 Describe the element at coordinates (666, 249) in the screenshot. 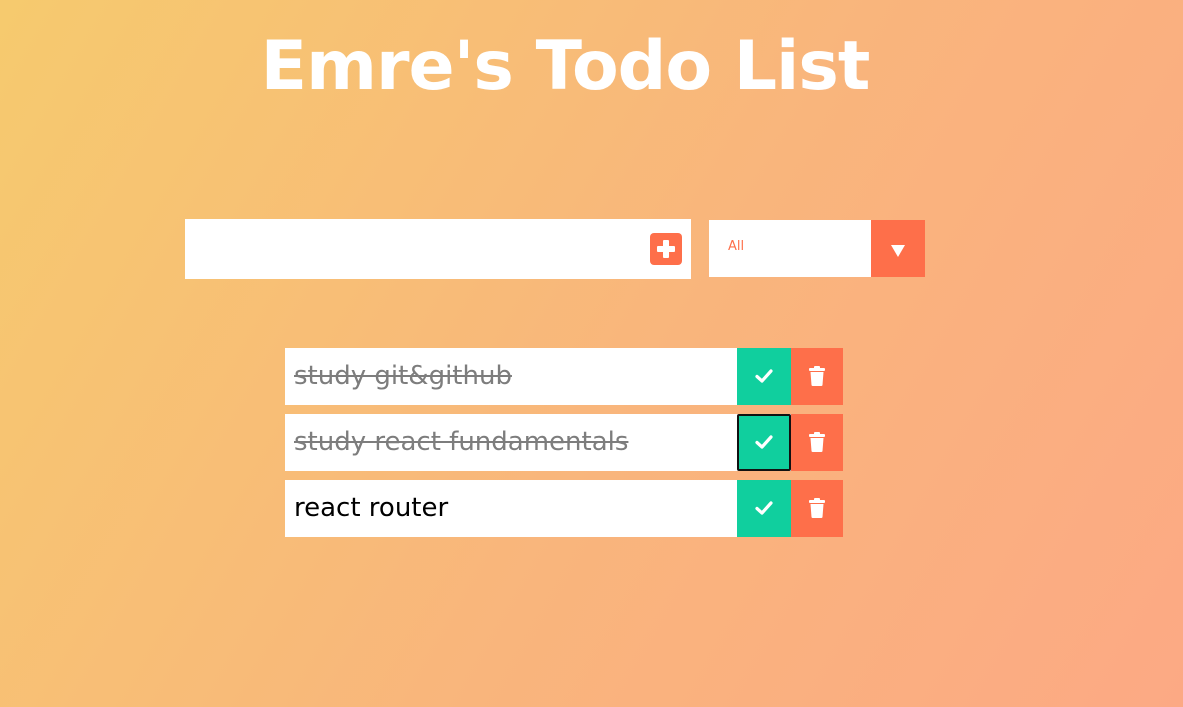

I see `add-todo-button` at that location.